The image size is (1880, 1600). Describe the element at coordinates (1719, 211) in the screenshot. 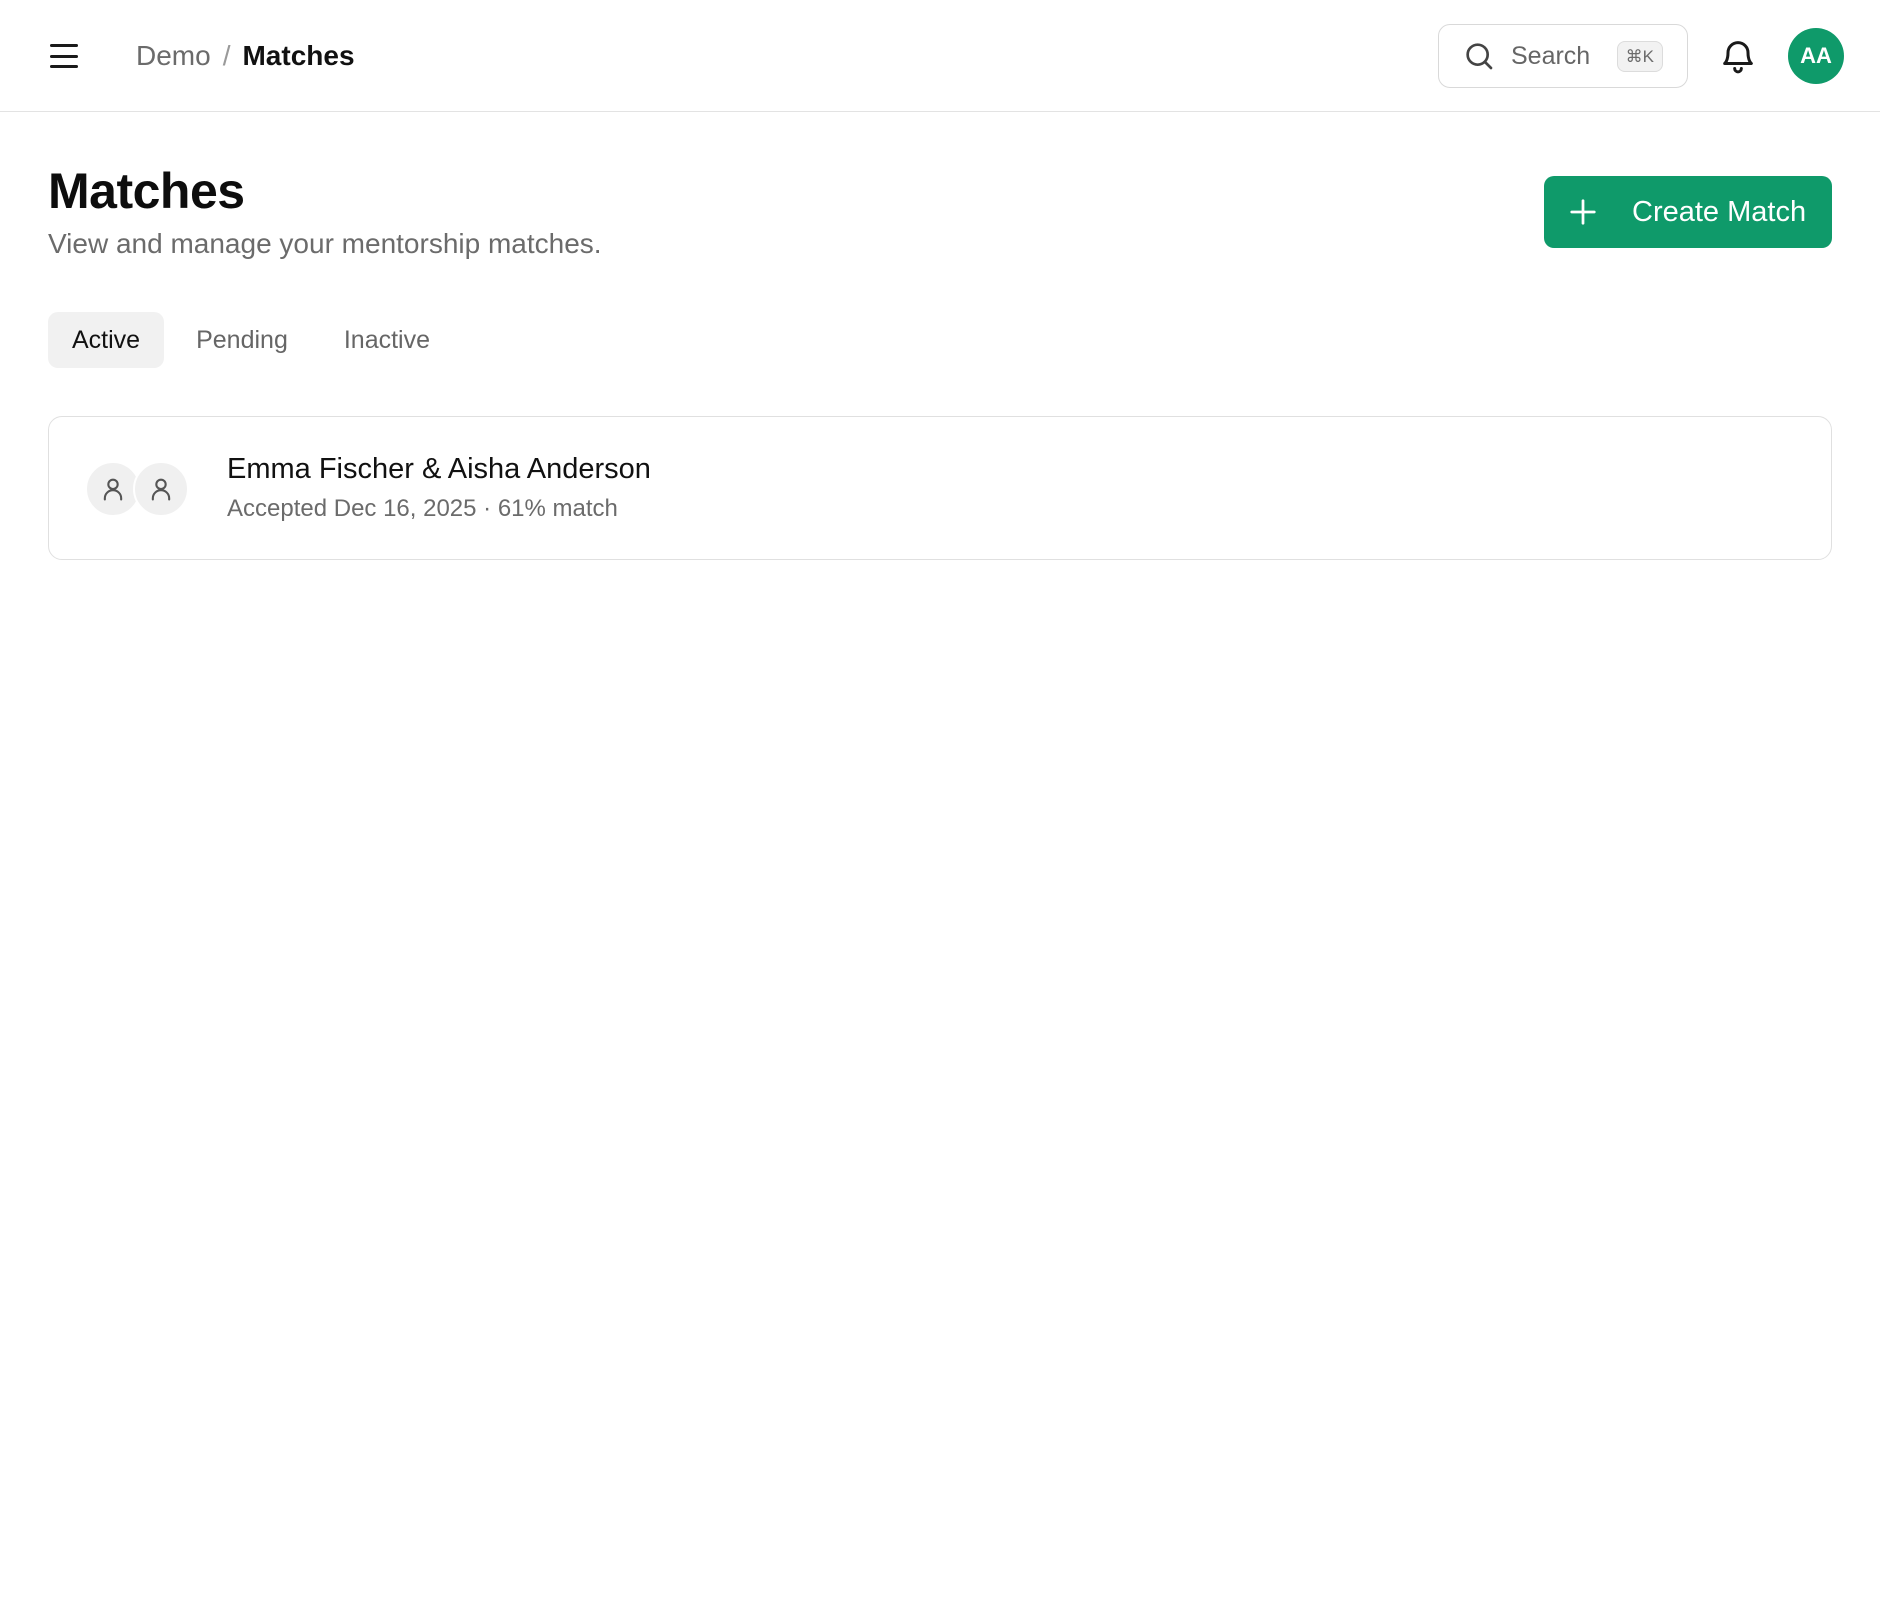

I see `create-match-label: Create Match` at that location.